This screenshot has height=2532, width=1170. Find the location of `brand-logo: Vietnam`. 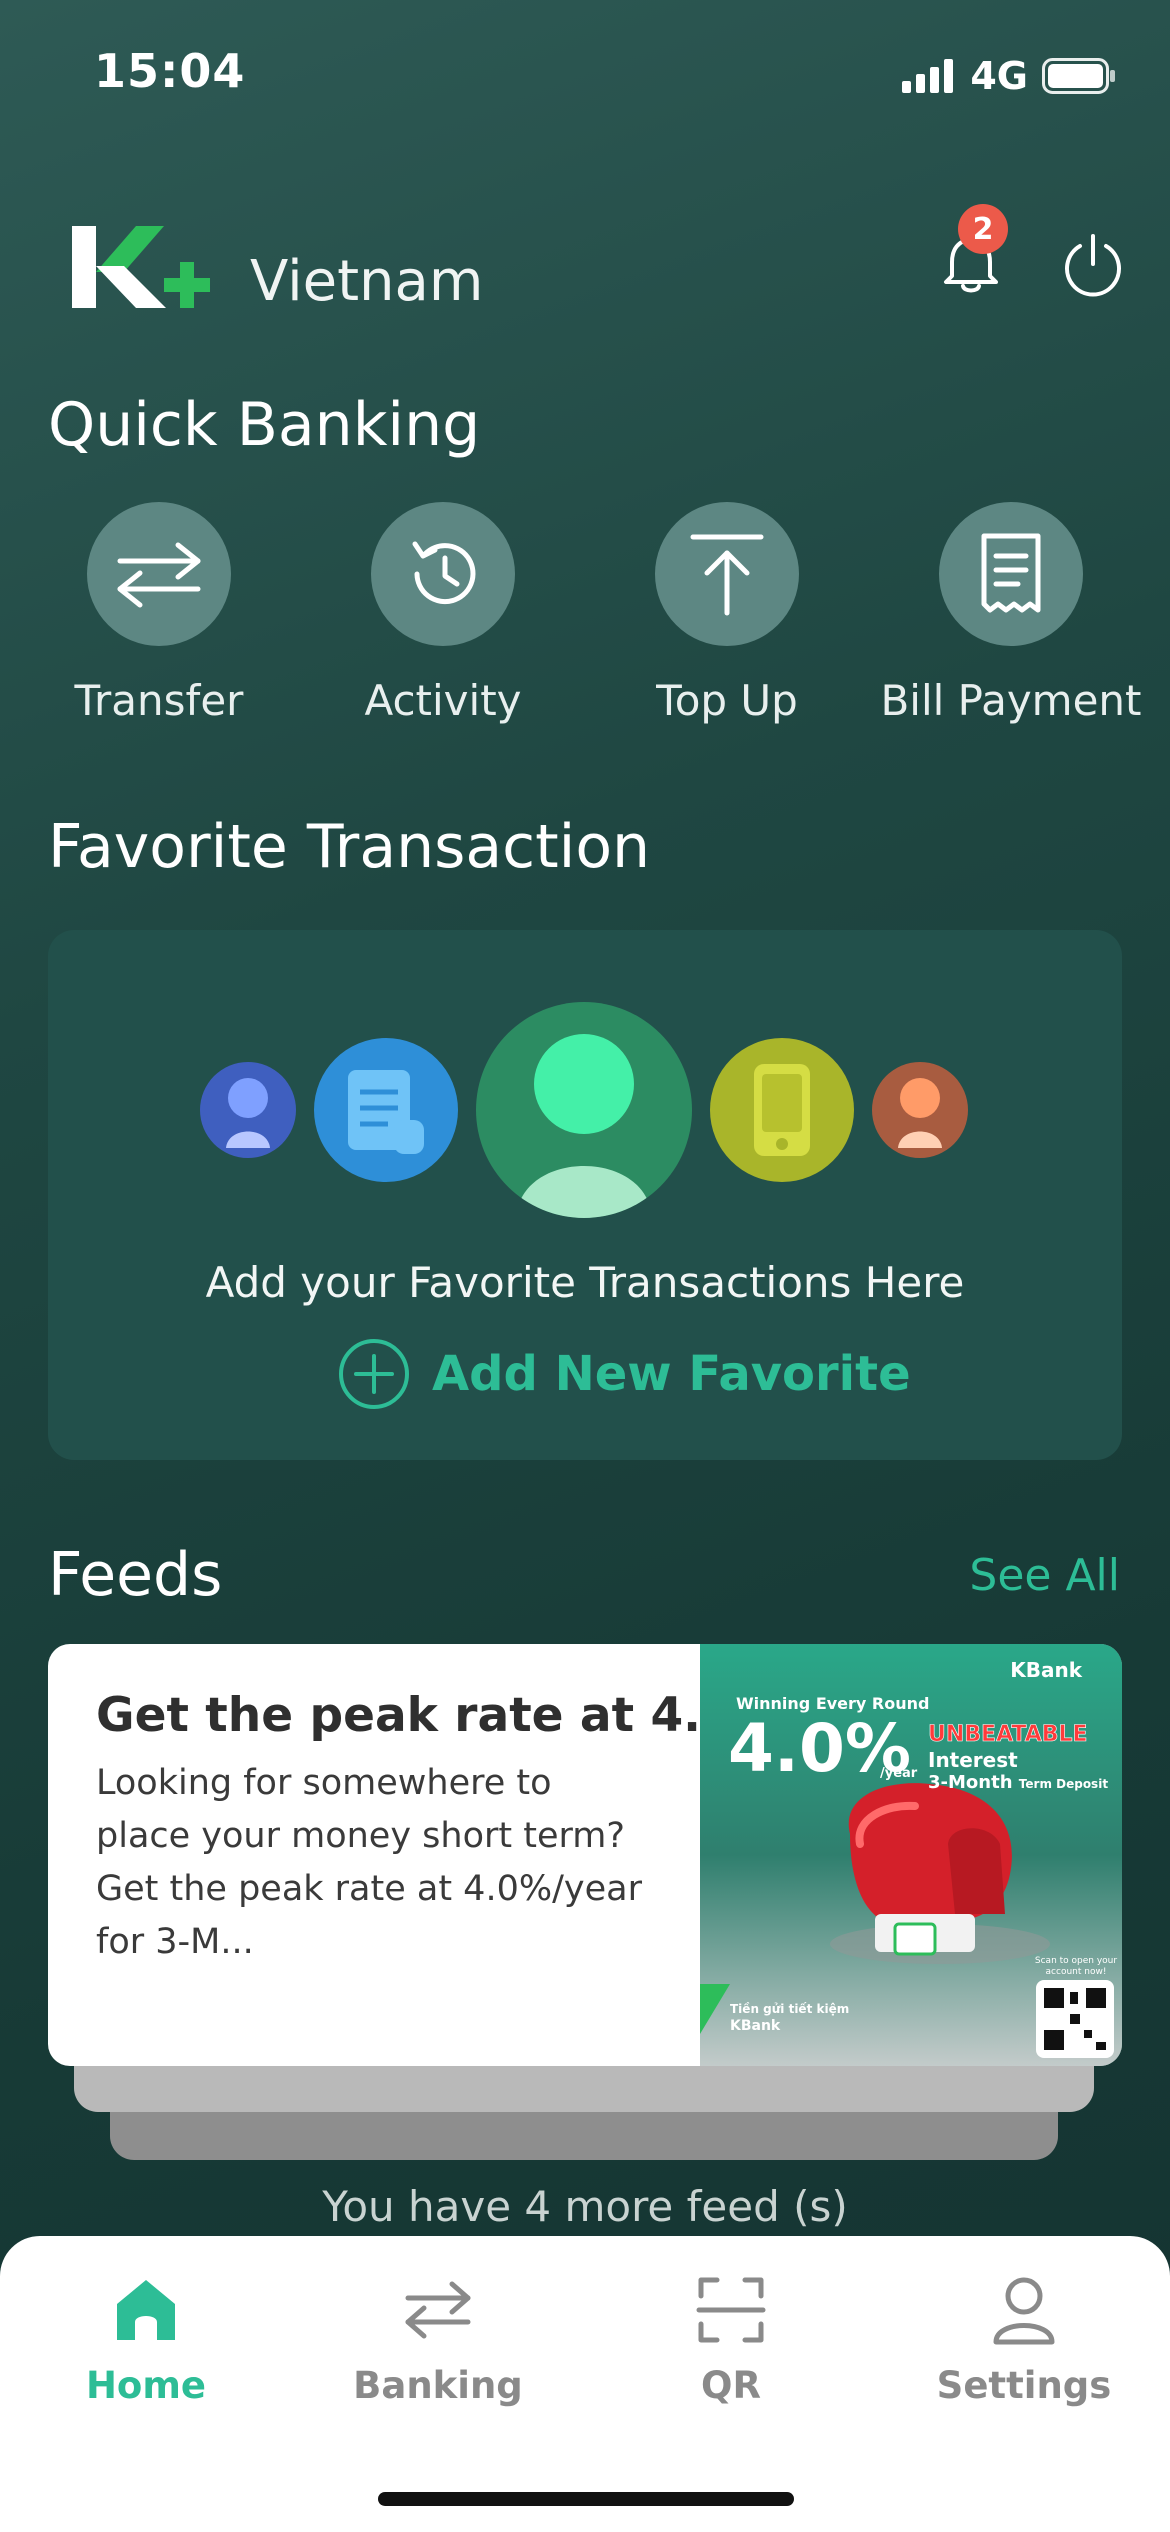

brand-logo: Vietnam is located at coordinates (277, 268).